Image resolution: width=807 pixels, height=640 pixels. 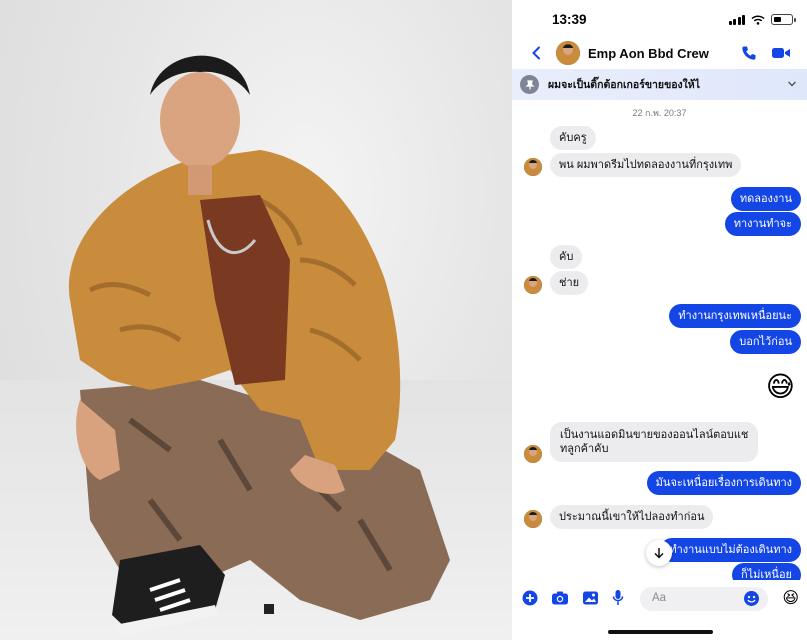 What do you see at coordinates (762, 224) in the screenshot?
I see `message-outgoing: ทางานทำจะ` at bounding box center [762, 224].